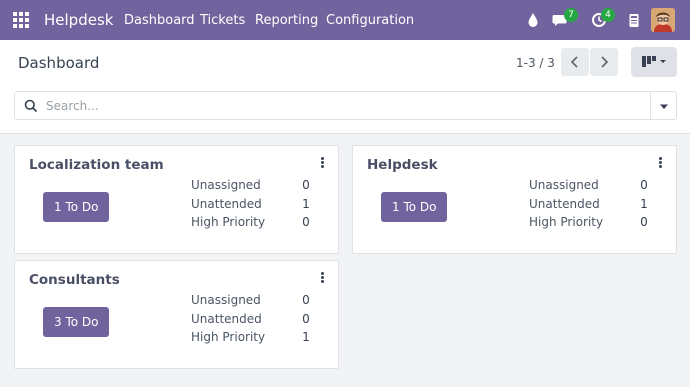 This screenshot has height=387, width=690. Describe the element at coordinates (21, 20) in the screenshot. I see `apps-grid-icon` at that location.